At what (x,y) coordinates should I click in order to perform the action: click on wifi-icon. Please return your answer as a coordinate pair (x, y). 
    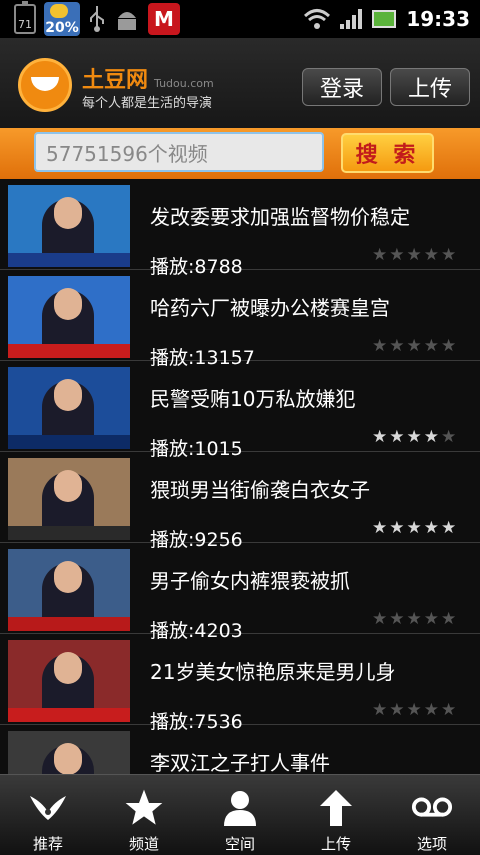
    Looking at the image, I should click on (317, 19).